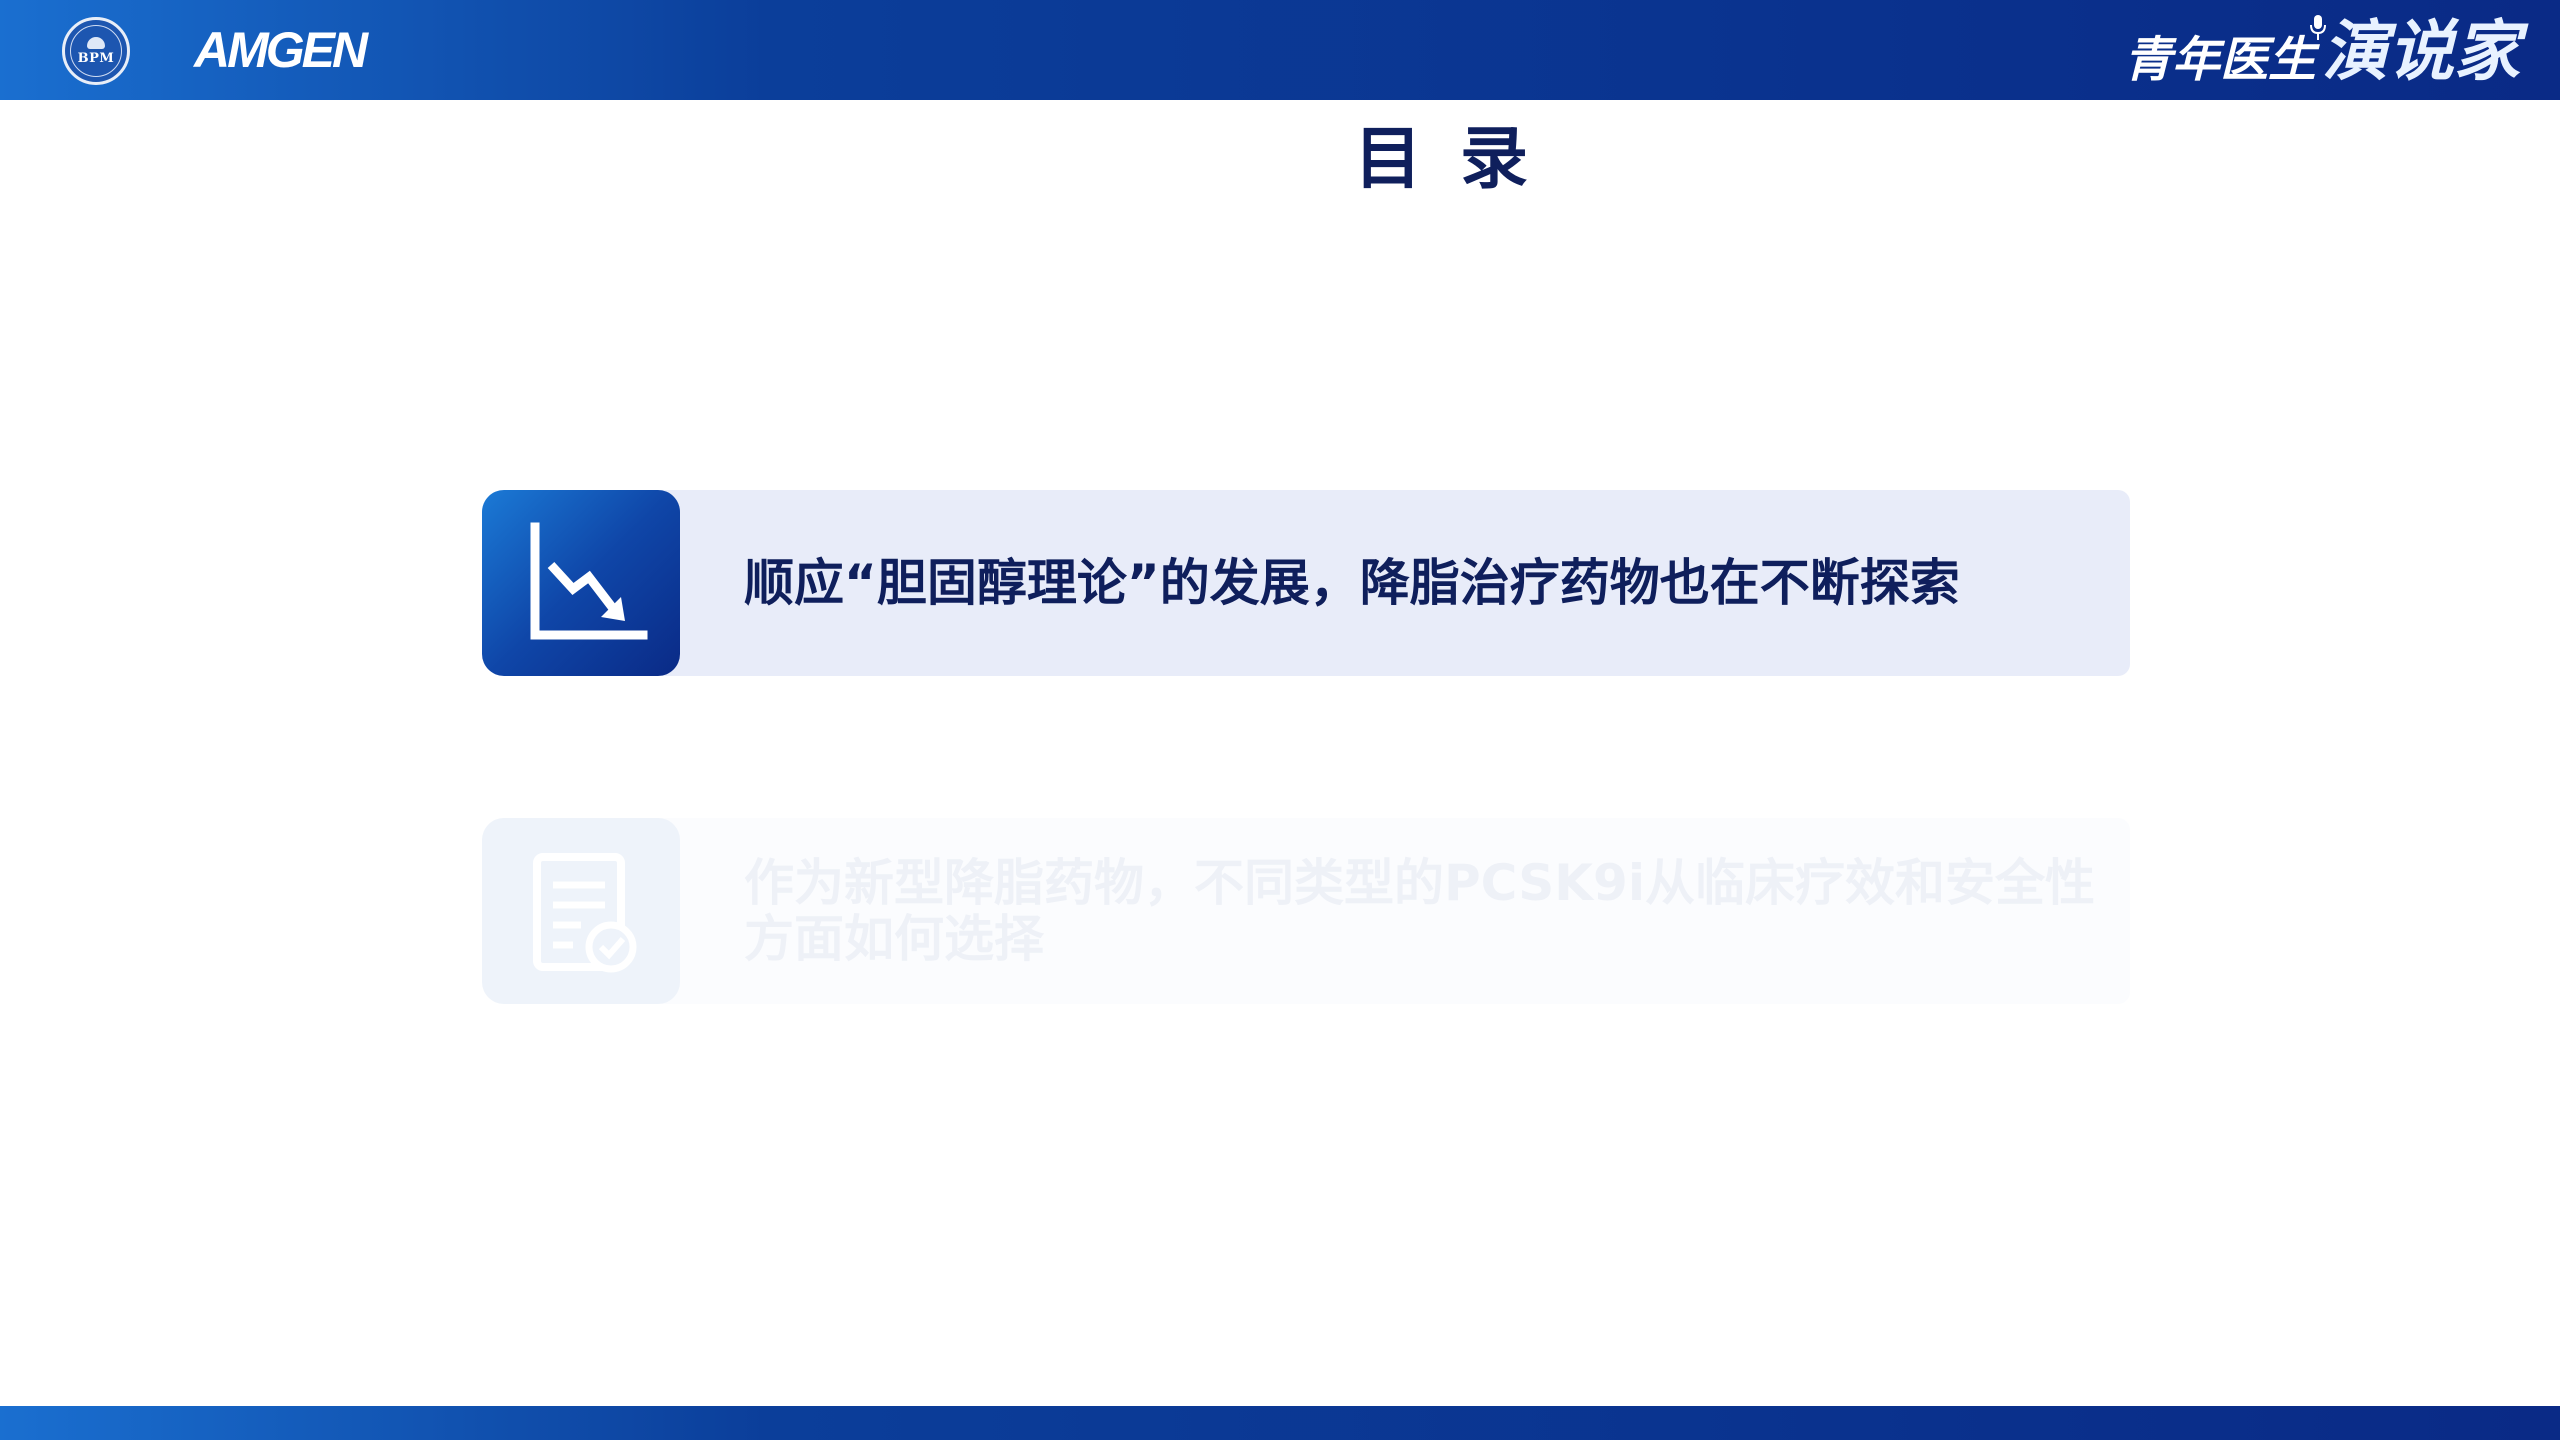 This screenshot has width=2560, height=1440. I want to click on brand-logo: 青年医生 演说家, so click(2322, 51).